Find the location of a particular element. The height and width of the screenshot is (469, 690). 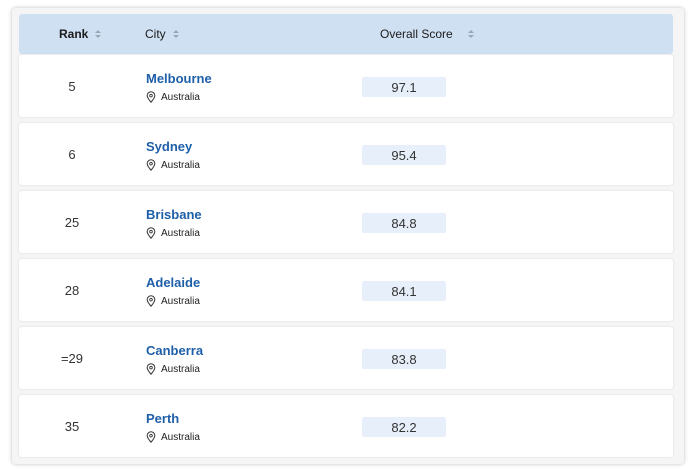

column-header-label: Rank is located at coordinates (74, 34).